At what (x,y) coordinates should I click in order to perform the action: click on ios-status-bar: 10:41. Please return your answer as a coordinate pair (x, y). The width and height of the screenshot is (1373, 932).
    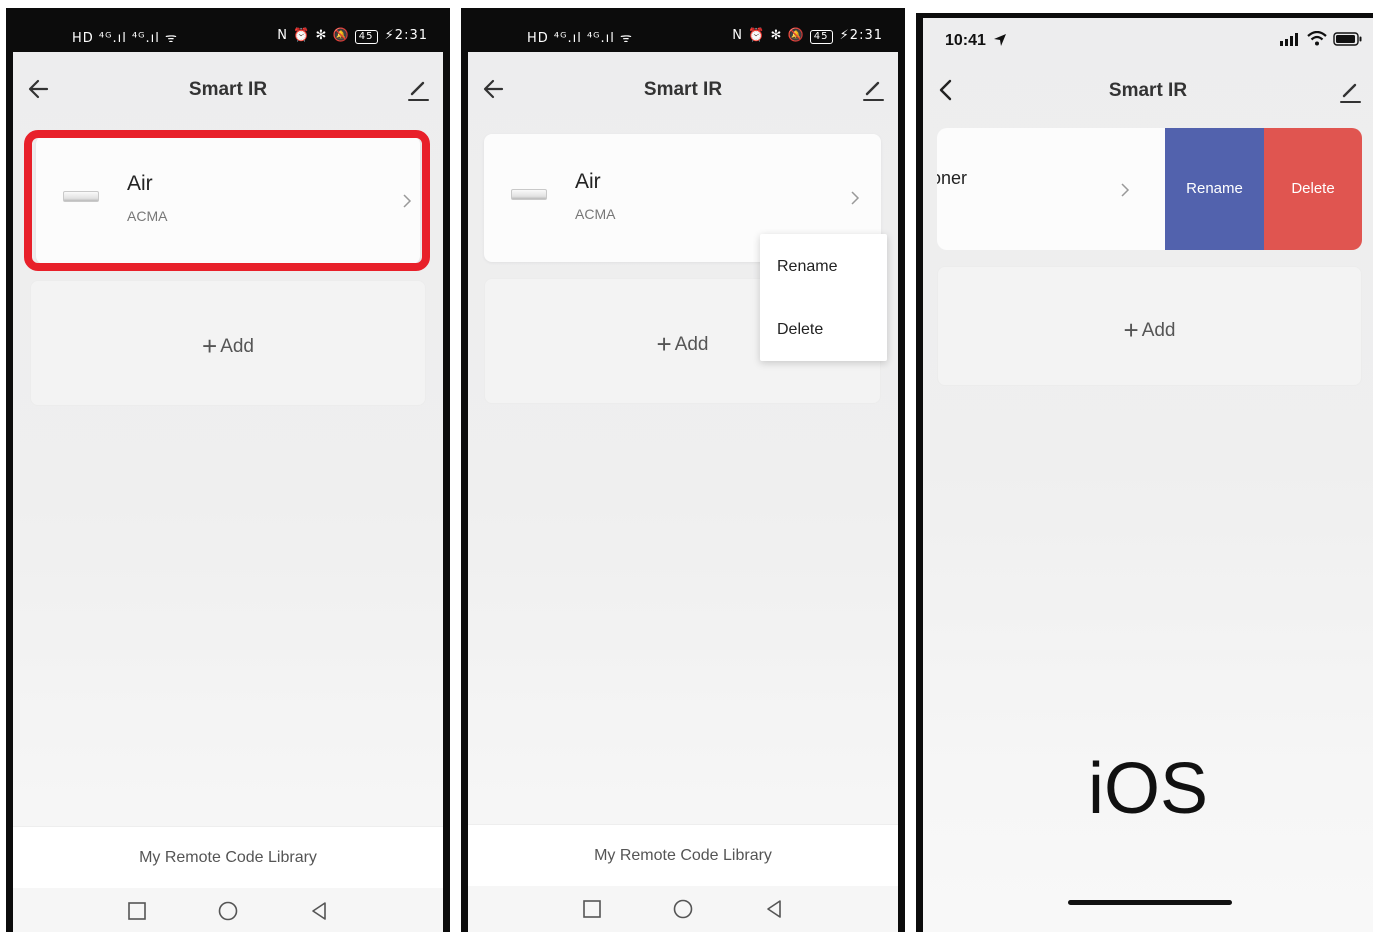
    Looking at the image, I should click on (1148, 40).